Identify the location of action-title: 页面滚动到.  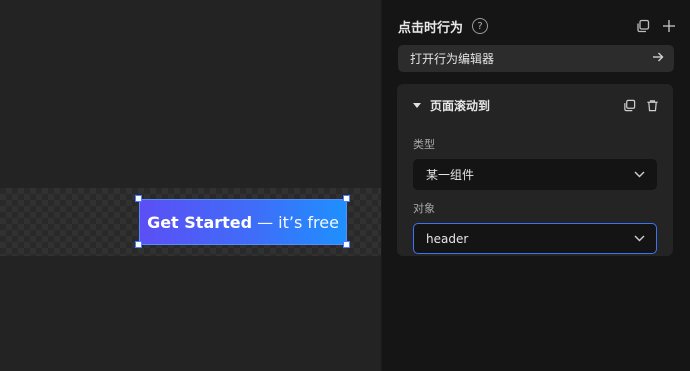
(460, 105).